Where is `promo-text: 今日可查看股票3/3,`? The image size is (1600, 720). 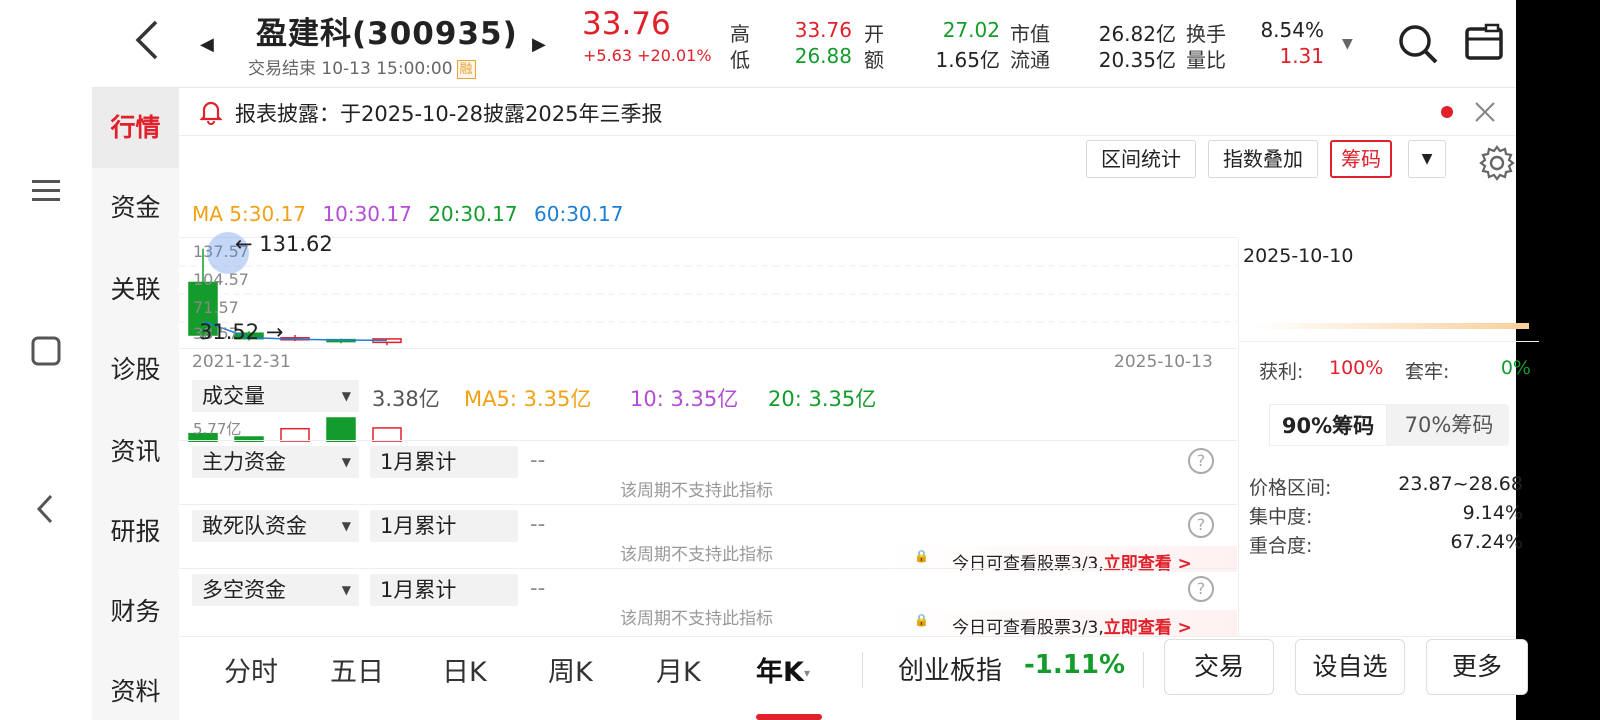 promo-text: 今日可查看股票3/3, is located at coordinates (1028, 628).